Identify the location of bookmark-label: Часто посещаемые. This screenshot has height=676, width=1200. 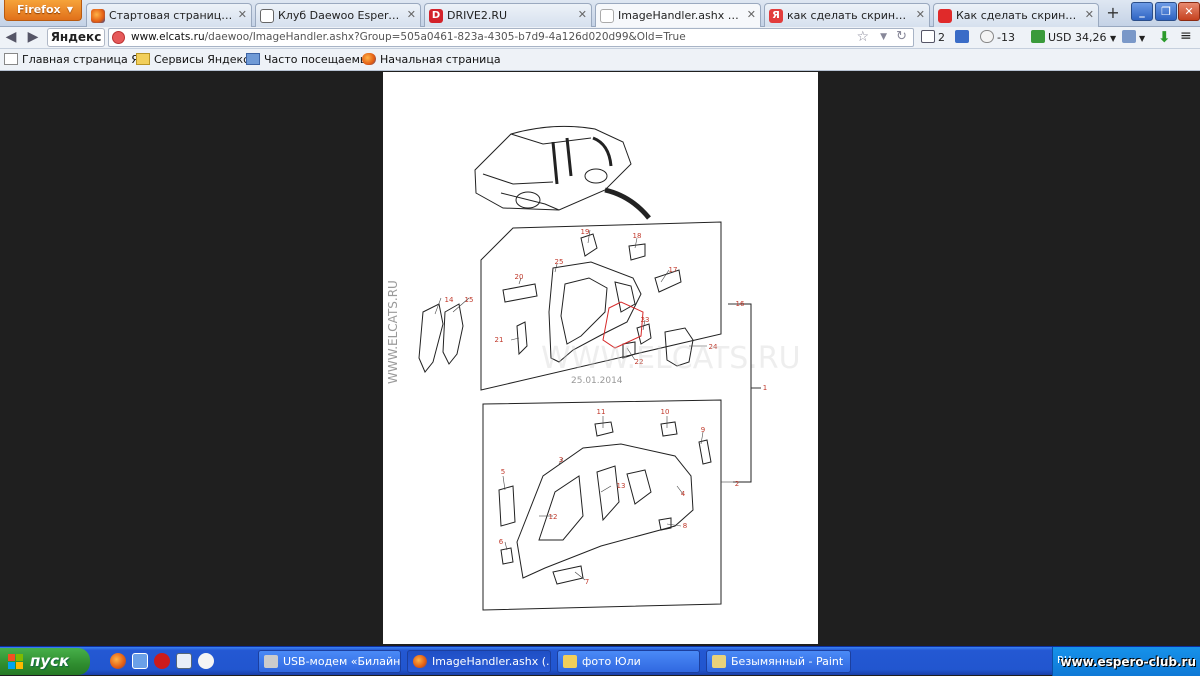
(320, 59).